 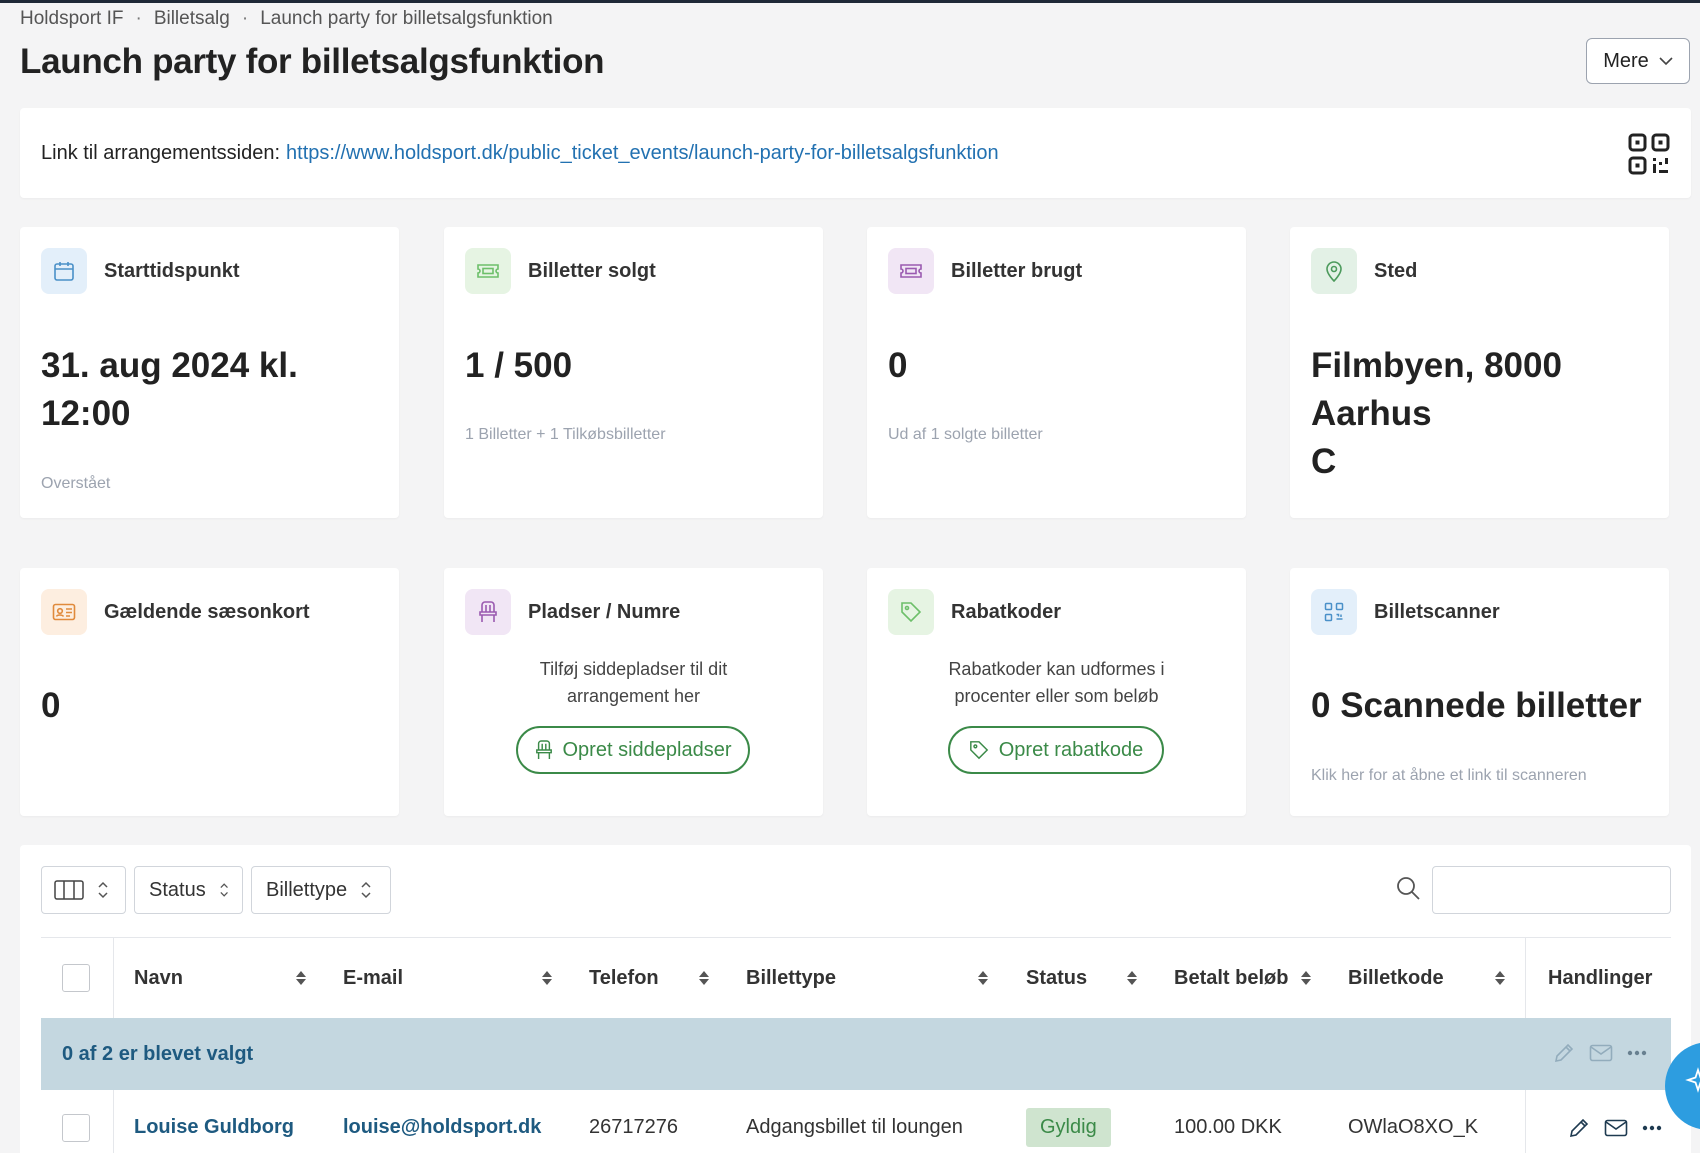 What do you see at coordinates (158, 1053) in the screenshot?
I see `selection-count: 0 af 2 er blevet valgt` at bounding box center [158, 1053].